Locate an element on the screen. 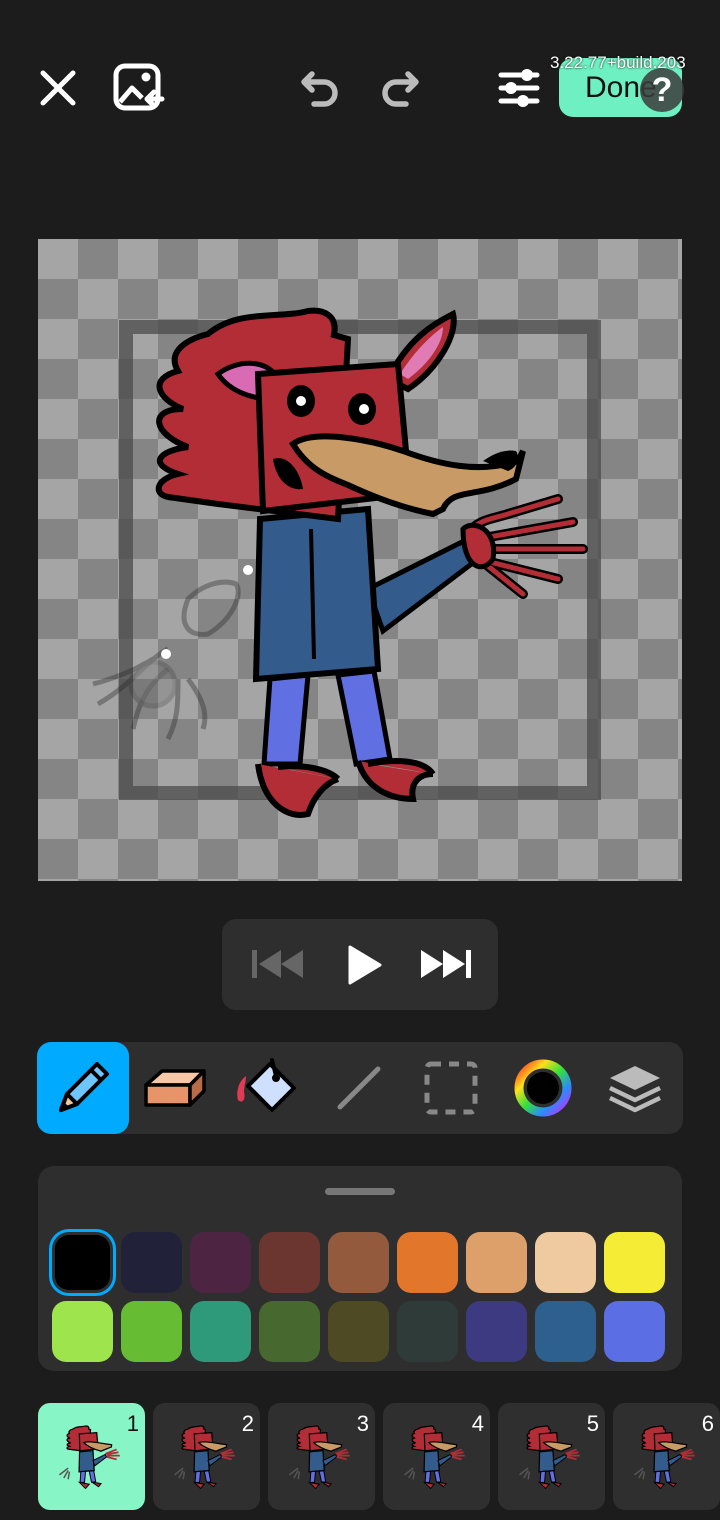  play-button is located at coordinates (362, 965).